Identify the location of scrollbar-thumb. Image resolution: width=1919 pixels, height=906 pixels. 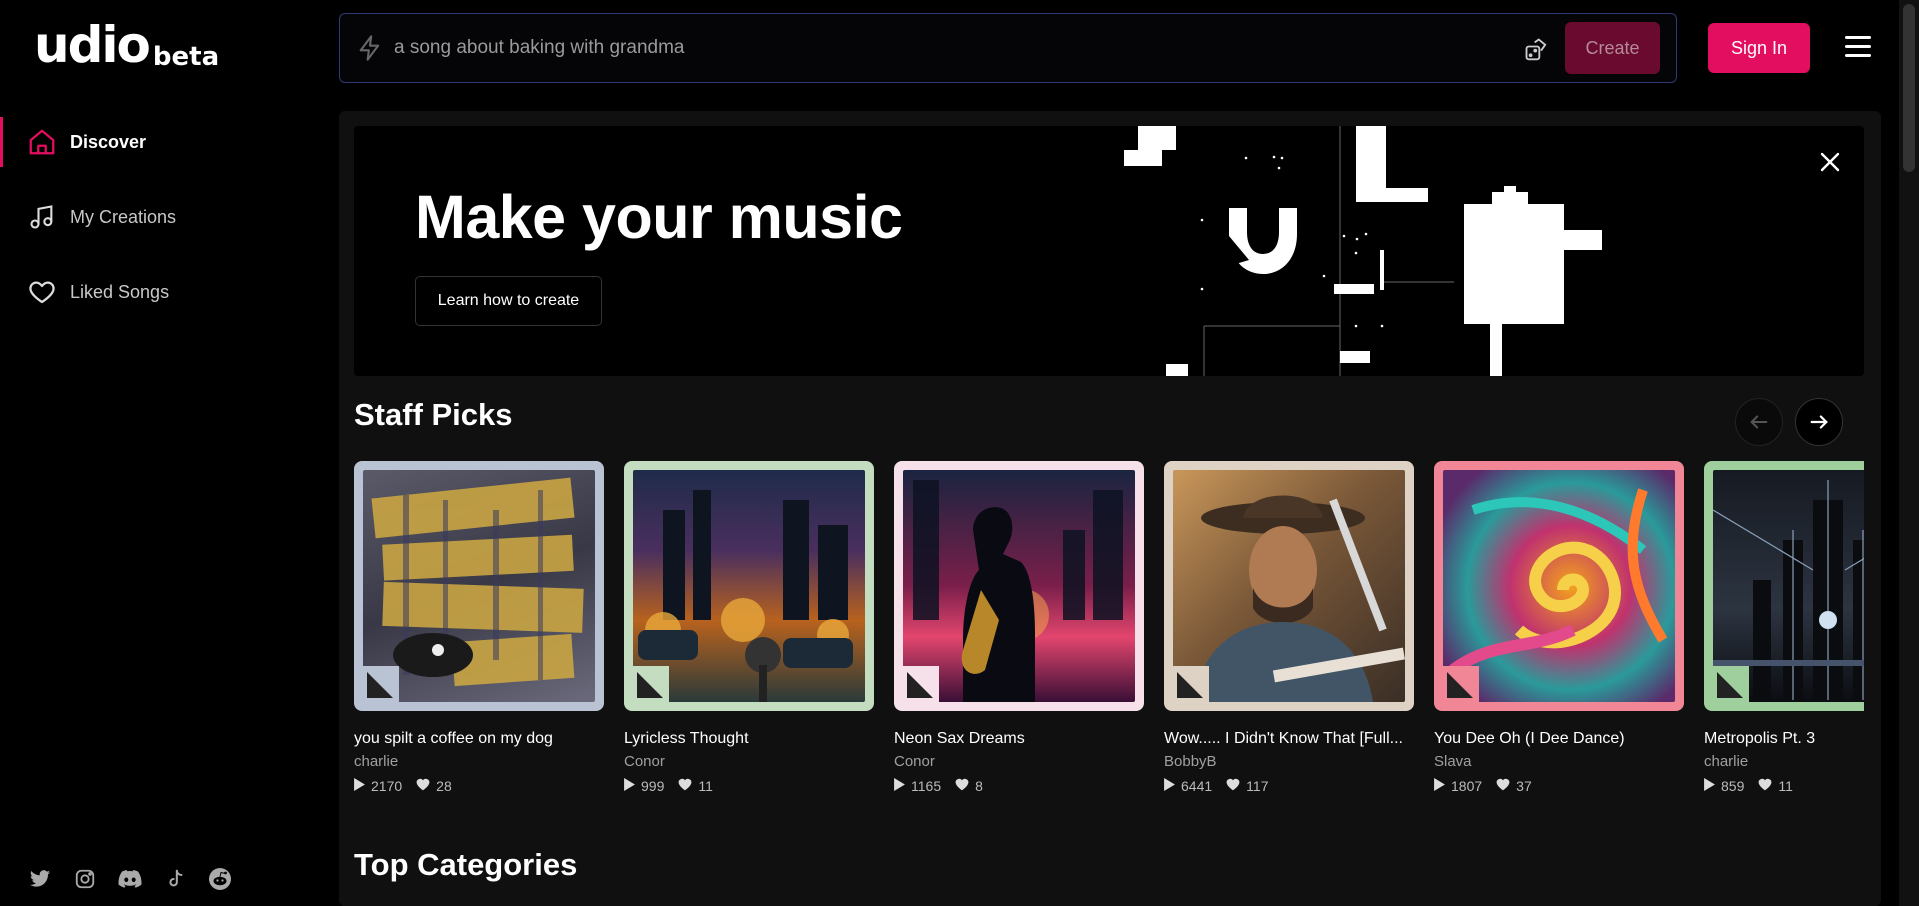
(1909, 88).